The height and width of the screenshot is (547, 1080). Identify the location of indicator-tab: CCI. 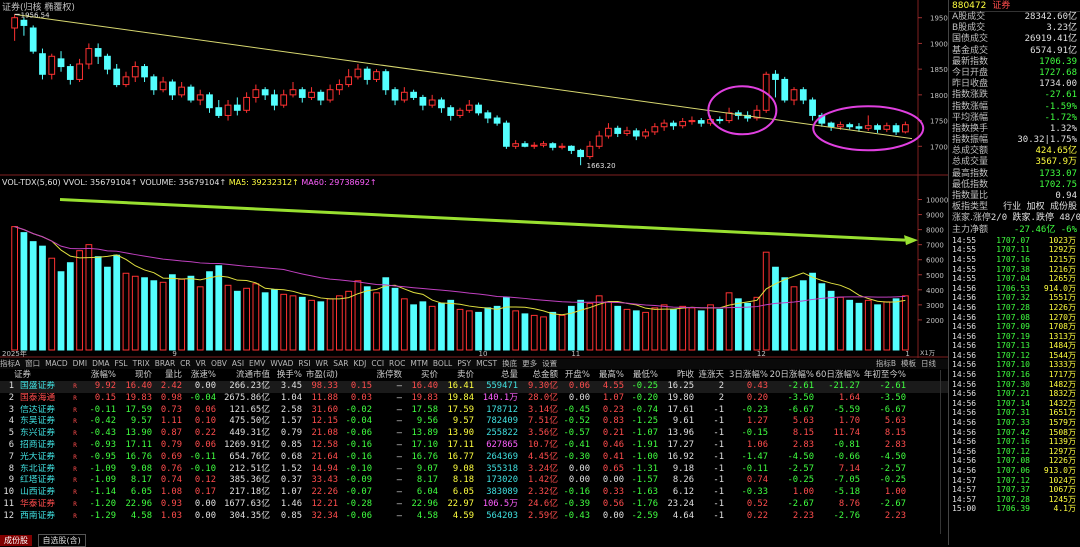
(377, 363).